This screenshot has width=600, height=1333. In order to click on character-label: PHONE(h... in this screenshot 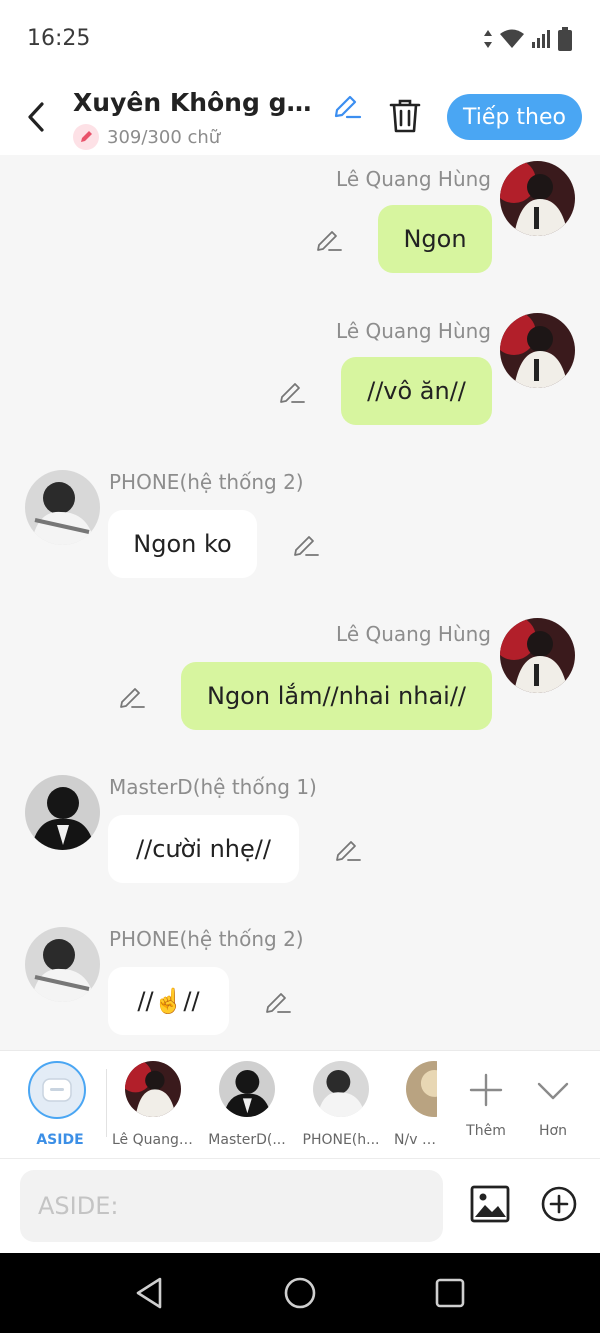, I will do `click(341, 1140)`.